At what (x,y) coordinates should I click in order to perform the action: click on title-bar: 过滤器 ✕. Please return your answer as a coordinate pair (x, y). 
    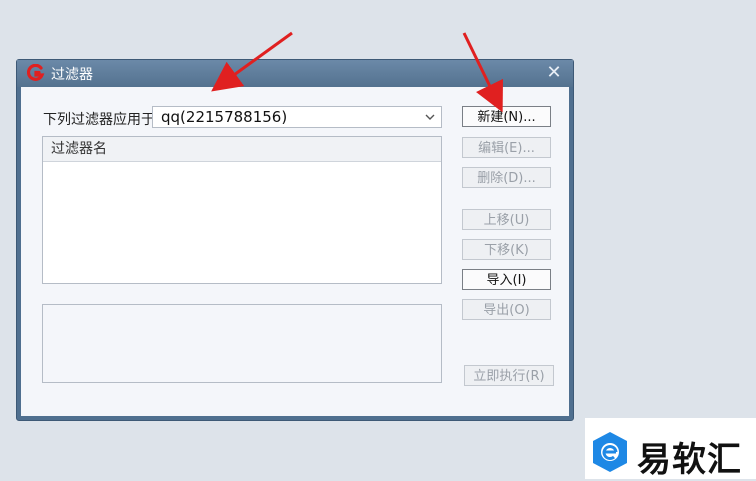
    Looking at the image, I should click on (295, 73).